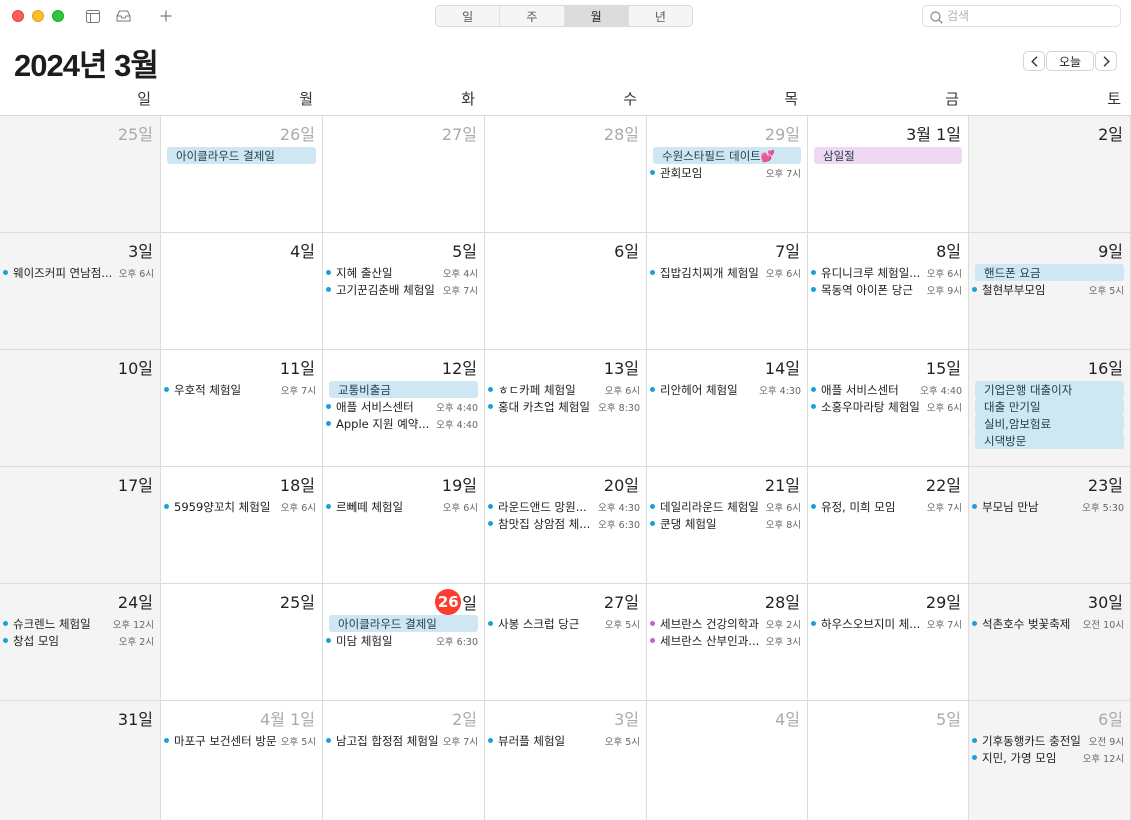 This screenshot has width=1131, height=820. What do you see at coordinates (1048, 506) in the screenshot?
I see `timed-event: 부모님 만남 오후 5:30` at bounding box center [1048, 506].